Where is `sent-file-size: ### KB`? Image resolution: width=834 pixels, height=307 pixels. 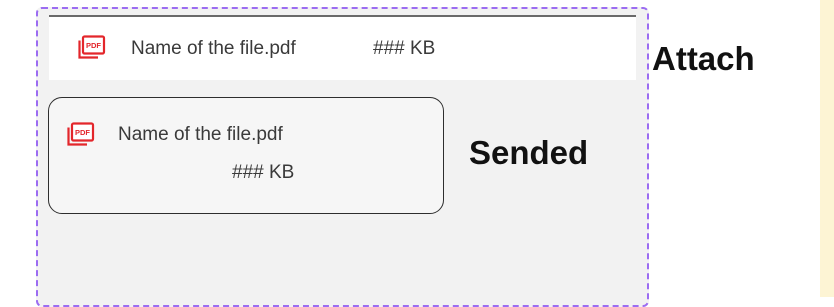
sent-file-size: ### KB is located at coordinates (263, 172).